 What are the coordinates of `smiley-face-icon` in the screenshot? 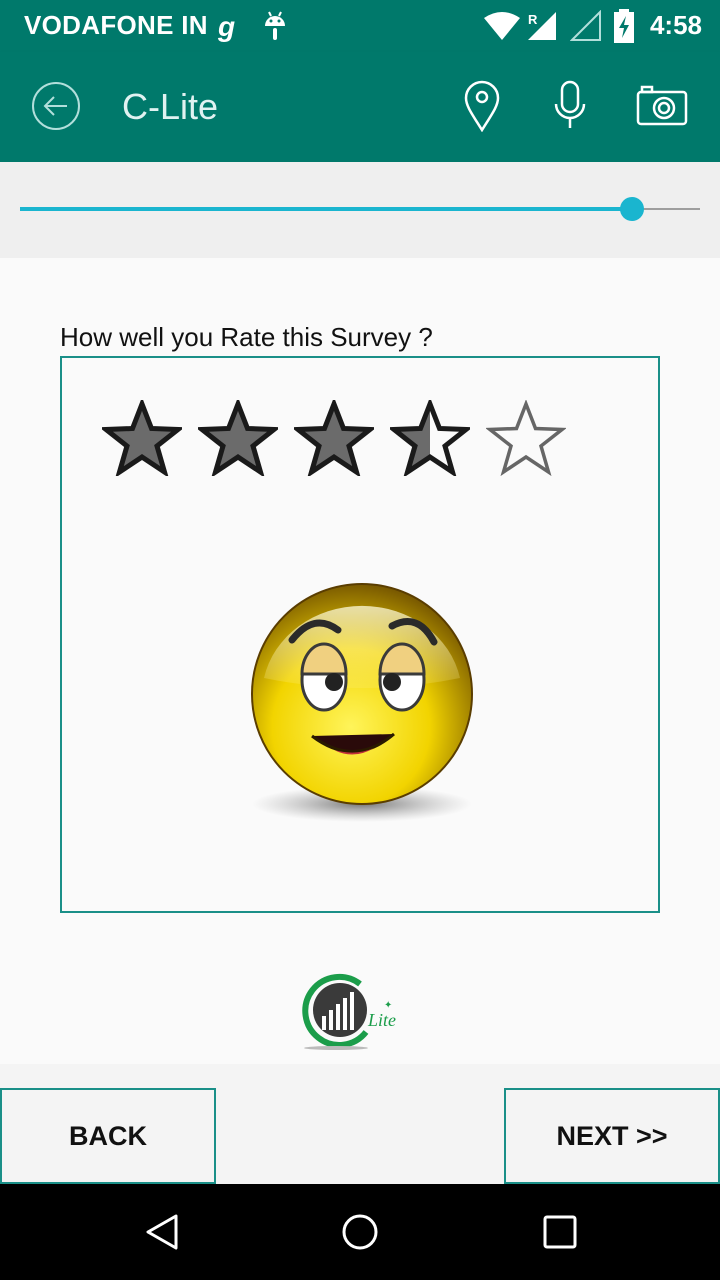 It's located at (362, 702).